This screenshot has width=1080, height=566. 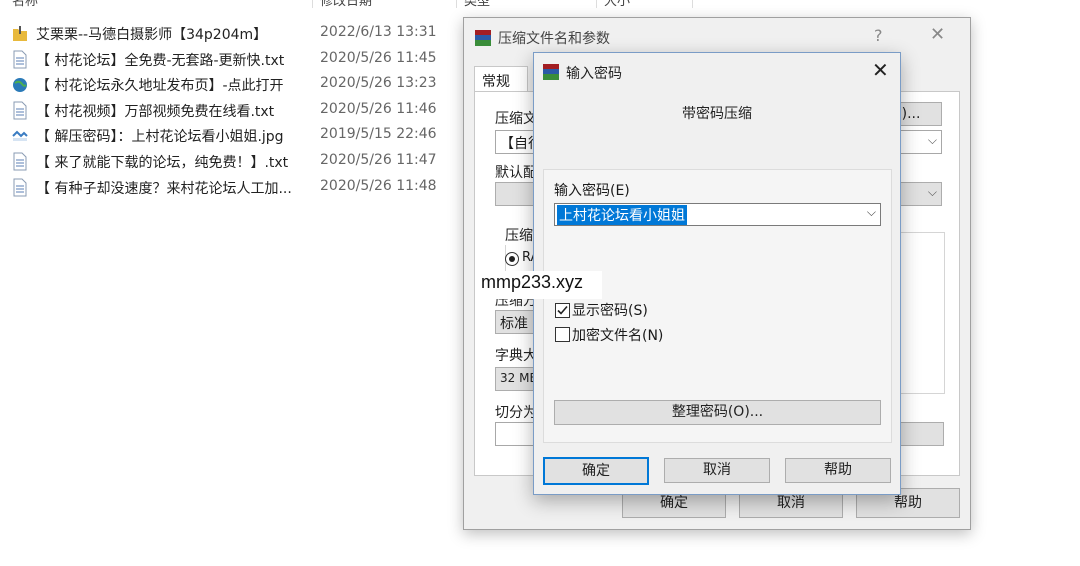 I want to click on column-header-size: 大小, so click(x=617, y=4).